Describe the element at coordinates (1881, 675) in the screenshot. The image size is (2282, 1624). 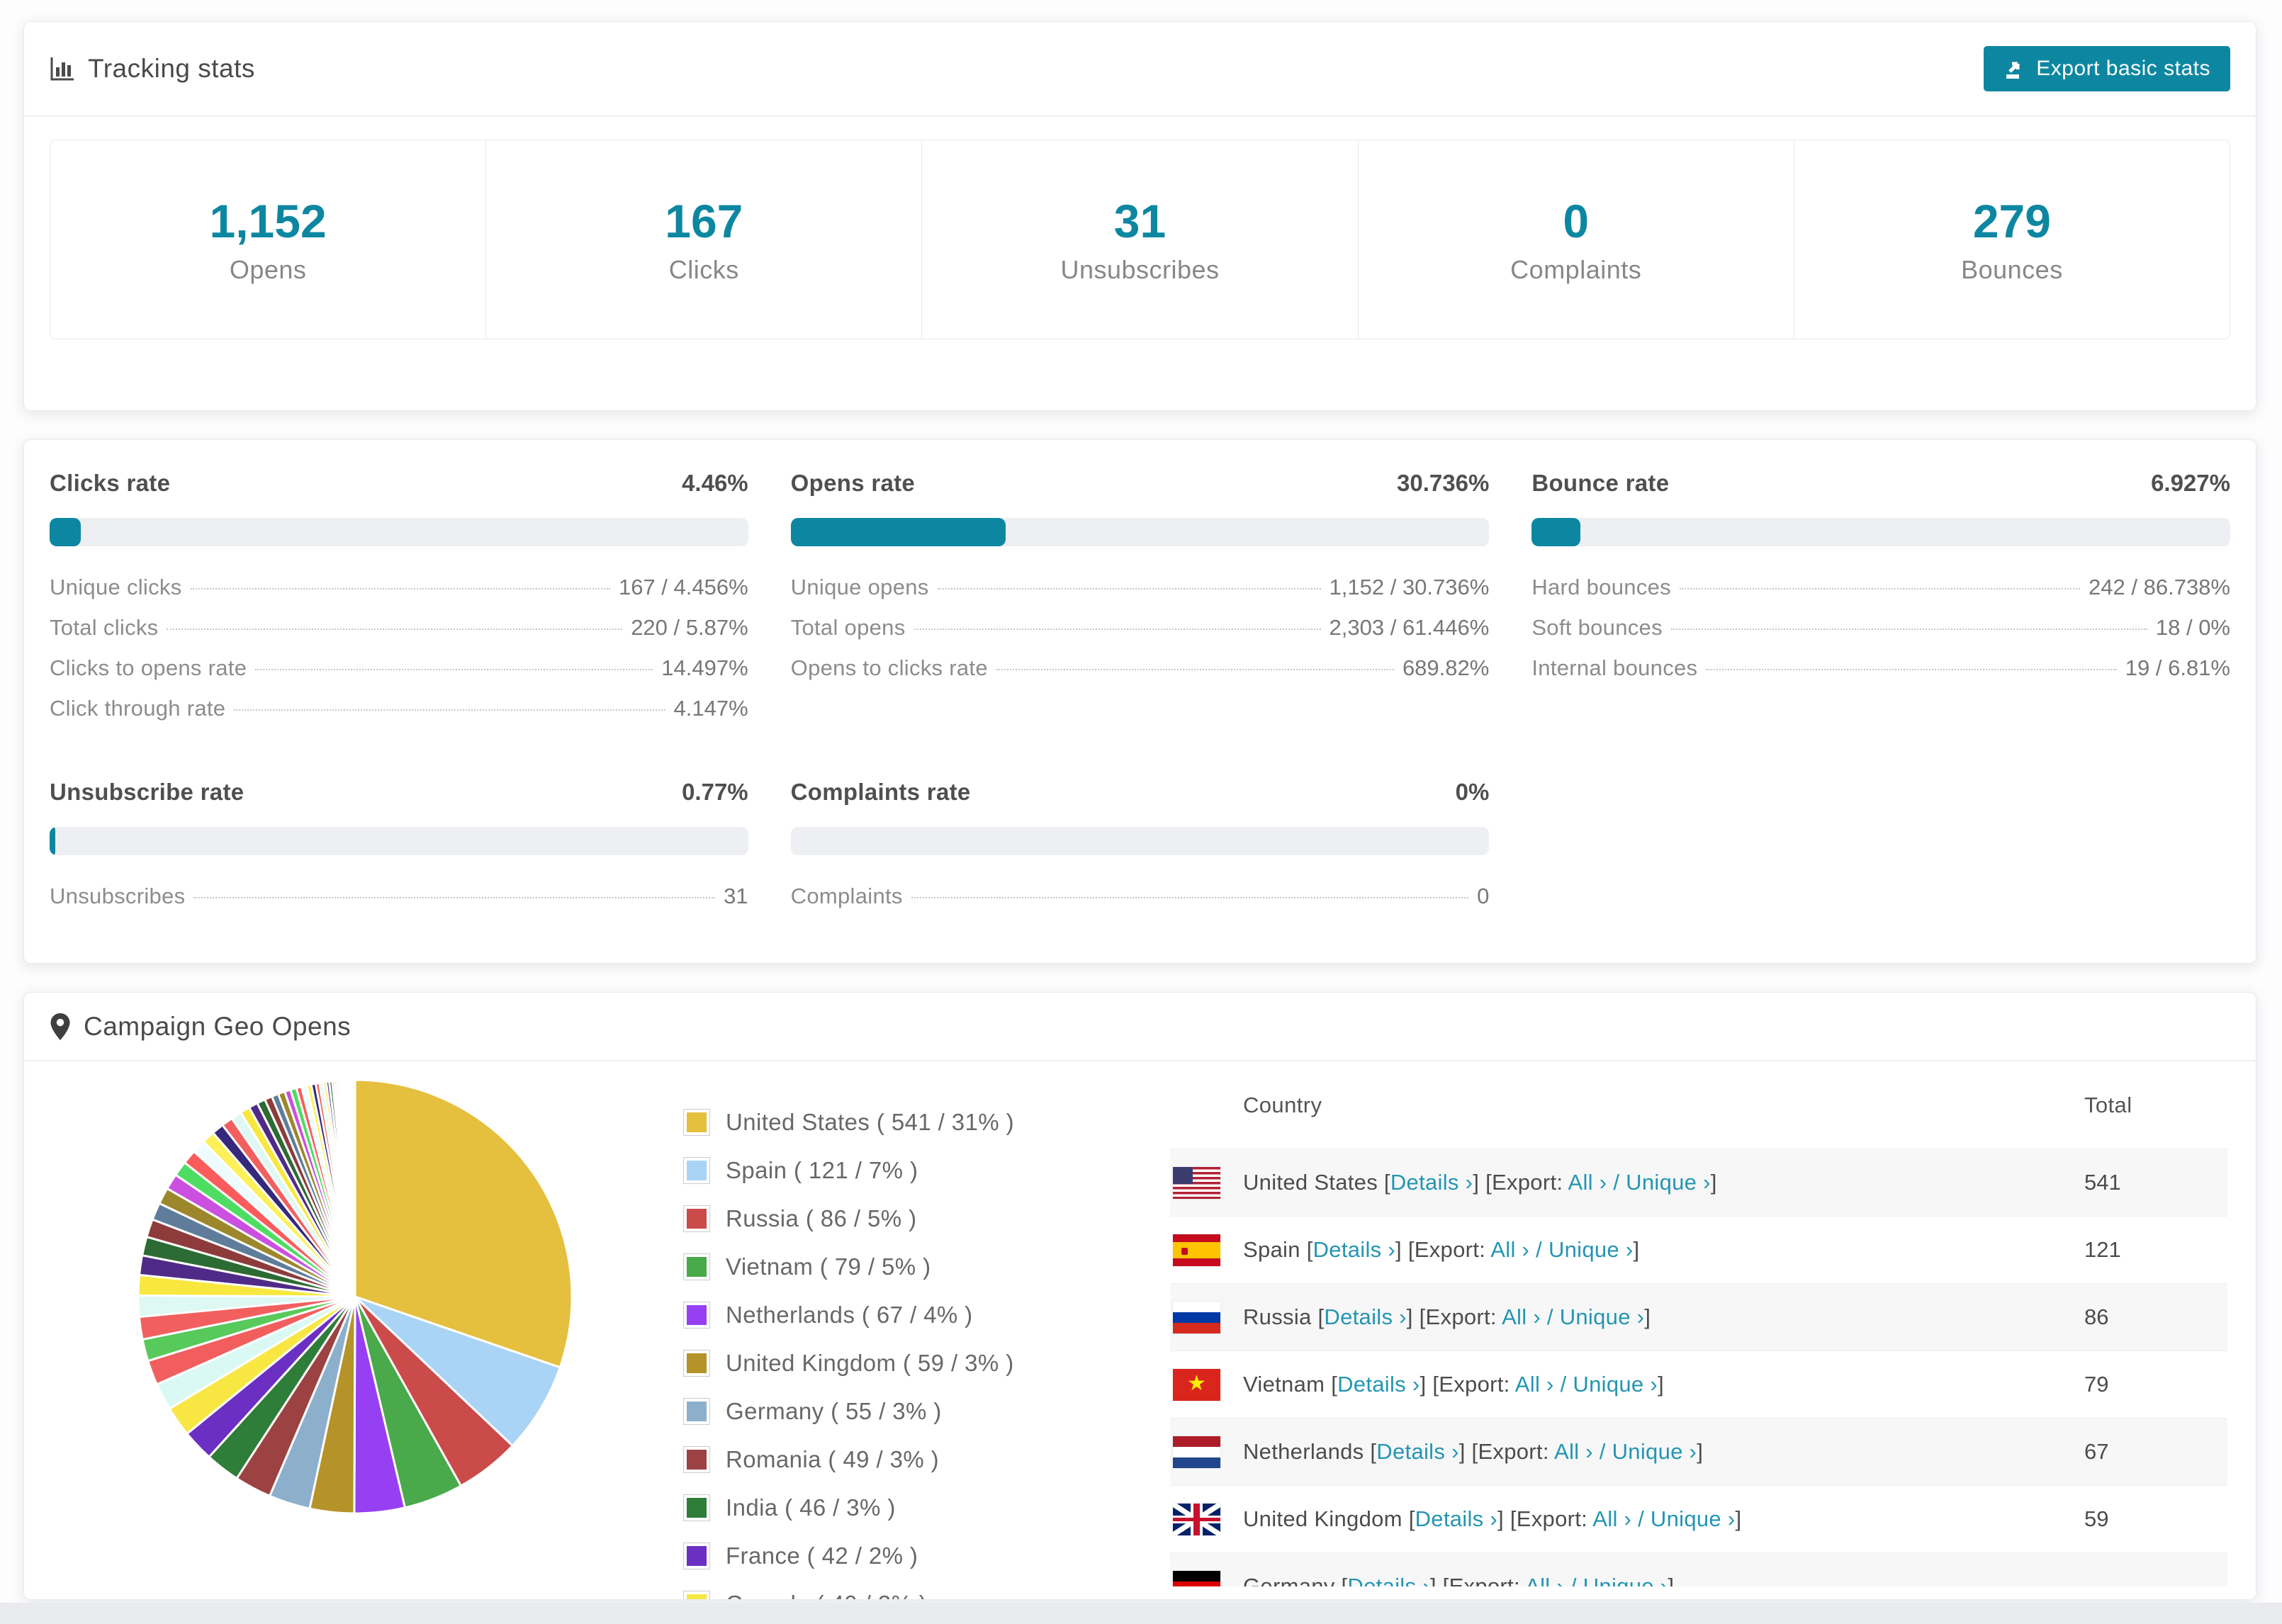
I see `rate-row: Internal bounces 19 / 6.81%` at that location.